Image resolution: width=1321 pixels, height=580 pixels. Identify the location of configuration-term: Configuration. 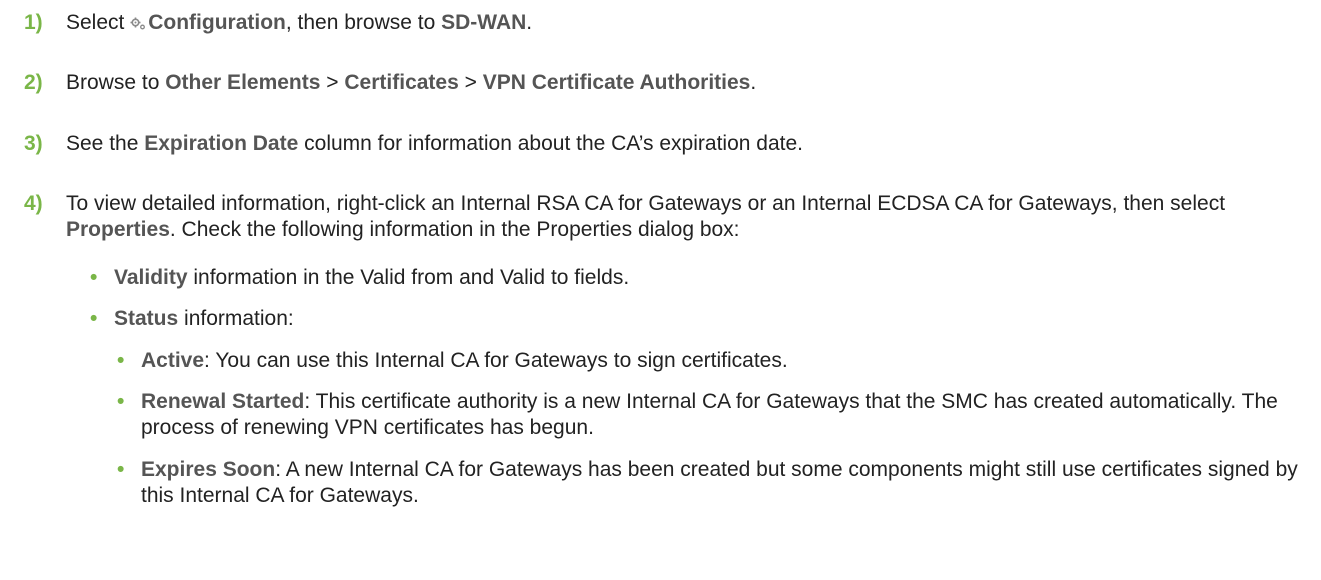
(217, 22).